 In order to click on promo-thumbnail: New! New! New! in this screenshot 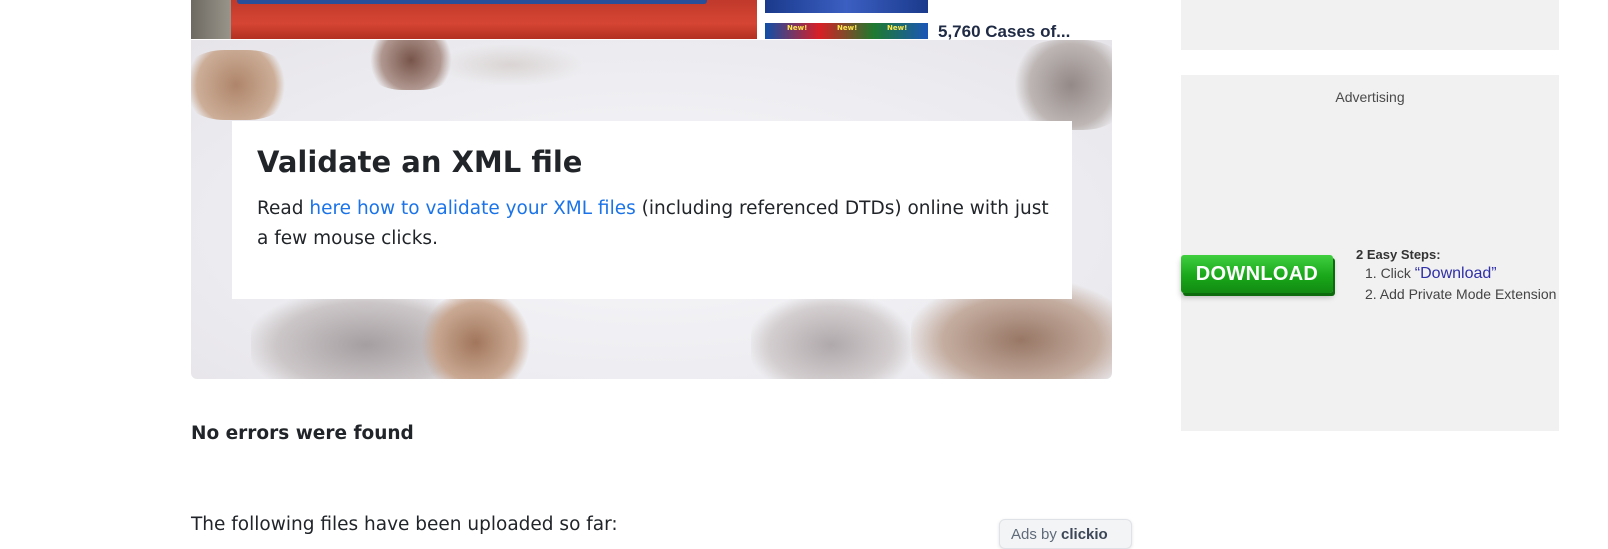, I will do `click(846, 31)`.